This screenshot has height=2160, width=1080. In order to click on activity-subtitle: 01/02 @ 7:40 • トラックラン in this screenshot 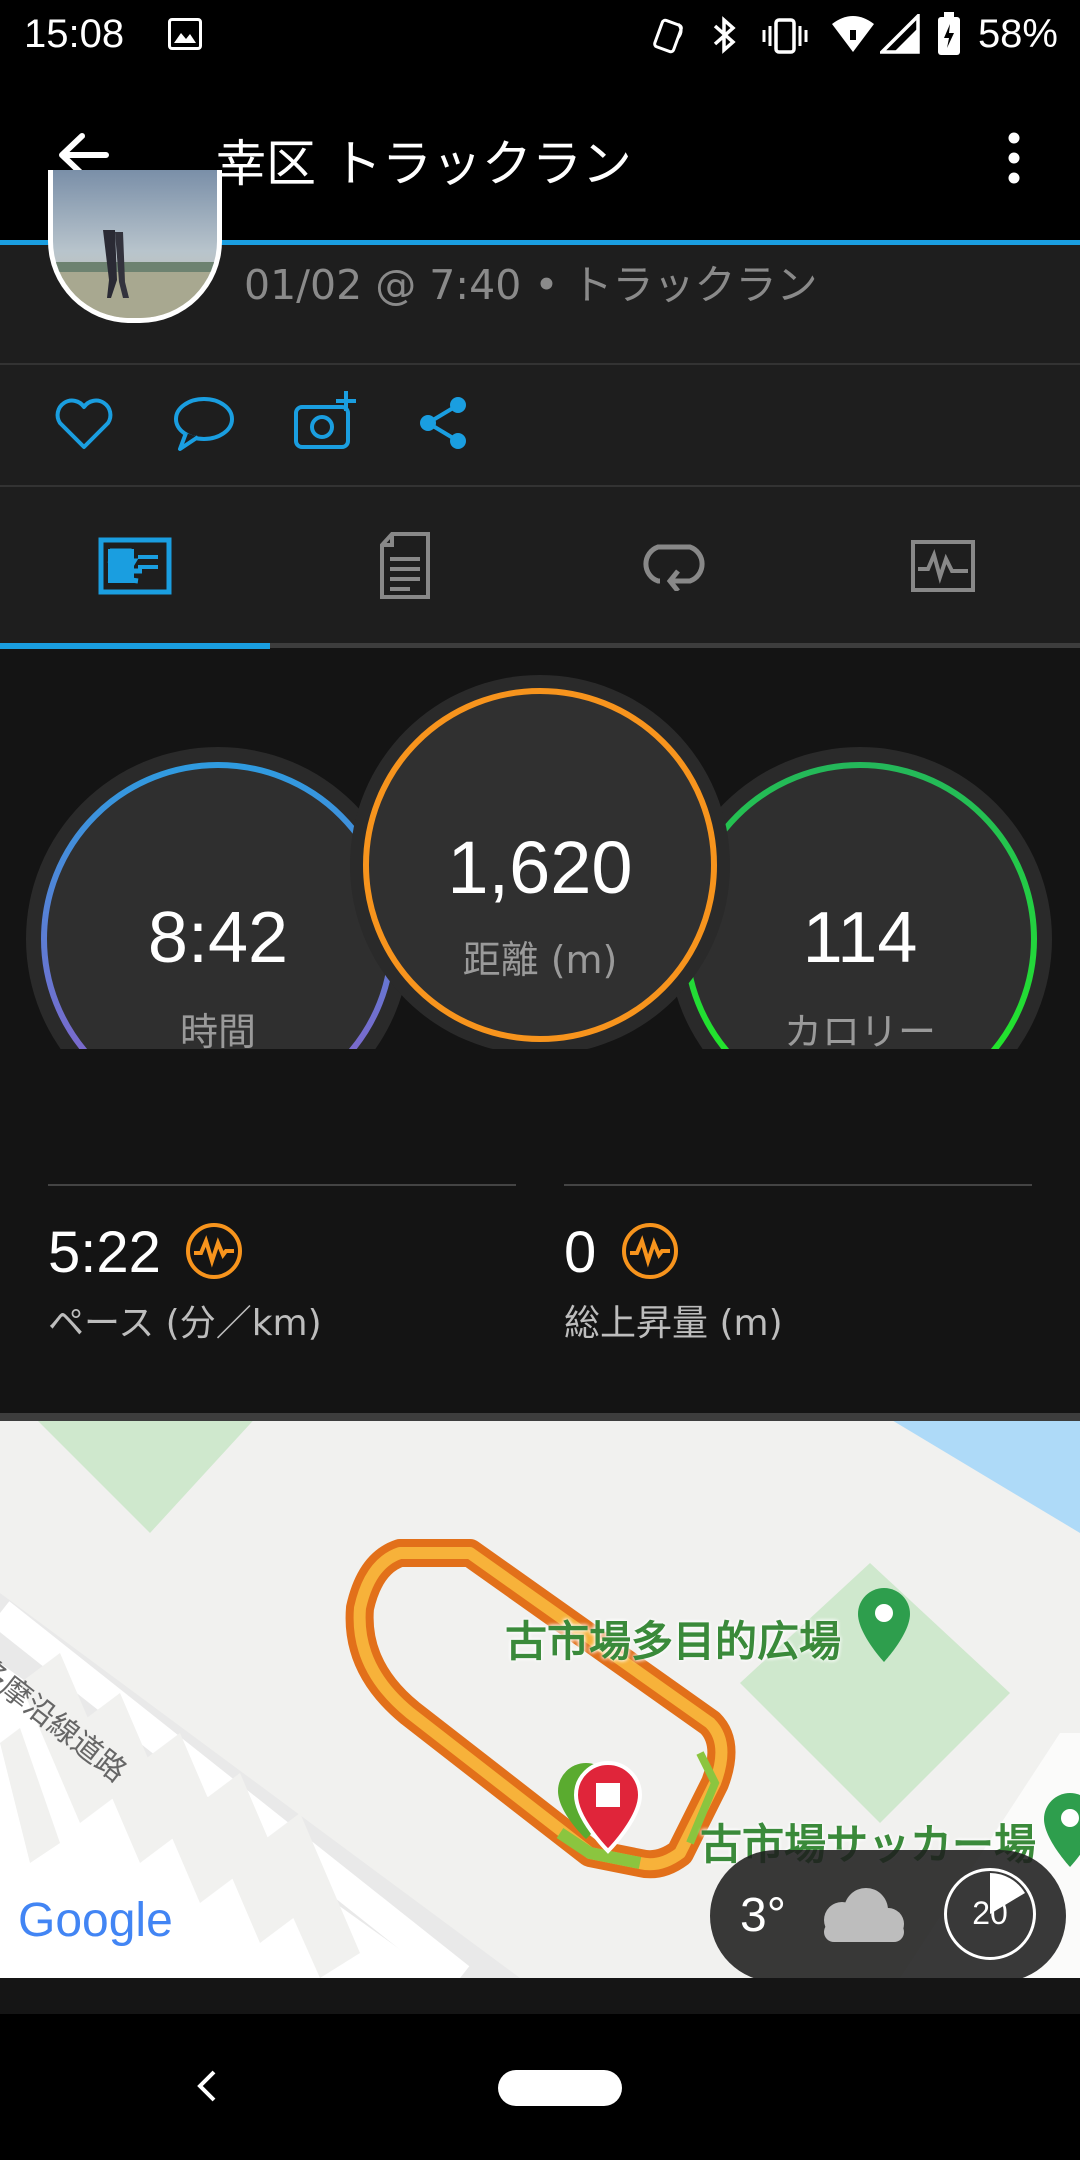, I will do `click(531, 285)`.